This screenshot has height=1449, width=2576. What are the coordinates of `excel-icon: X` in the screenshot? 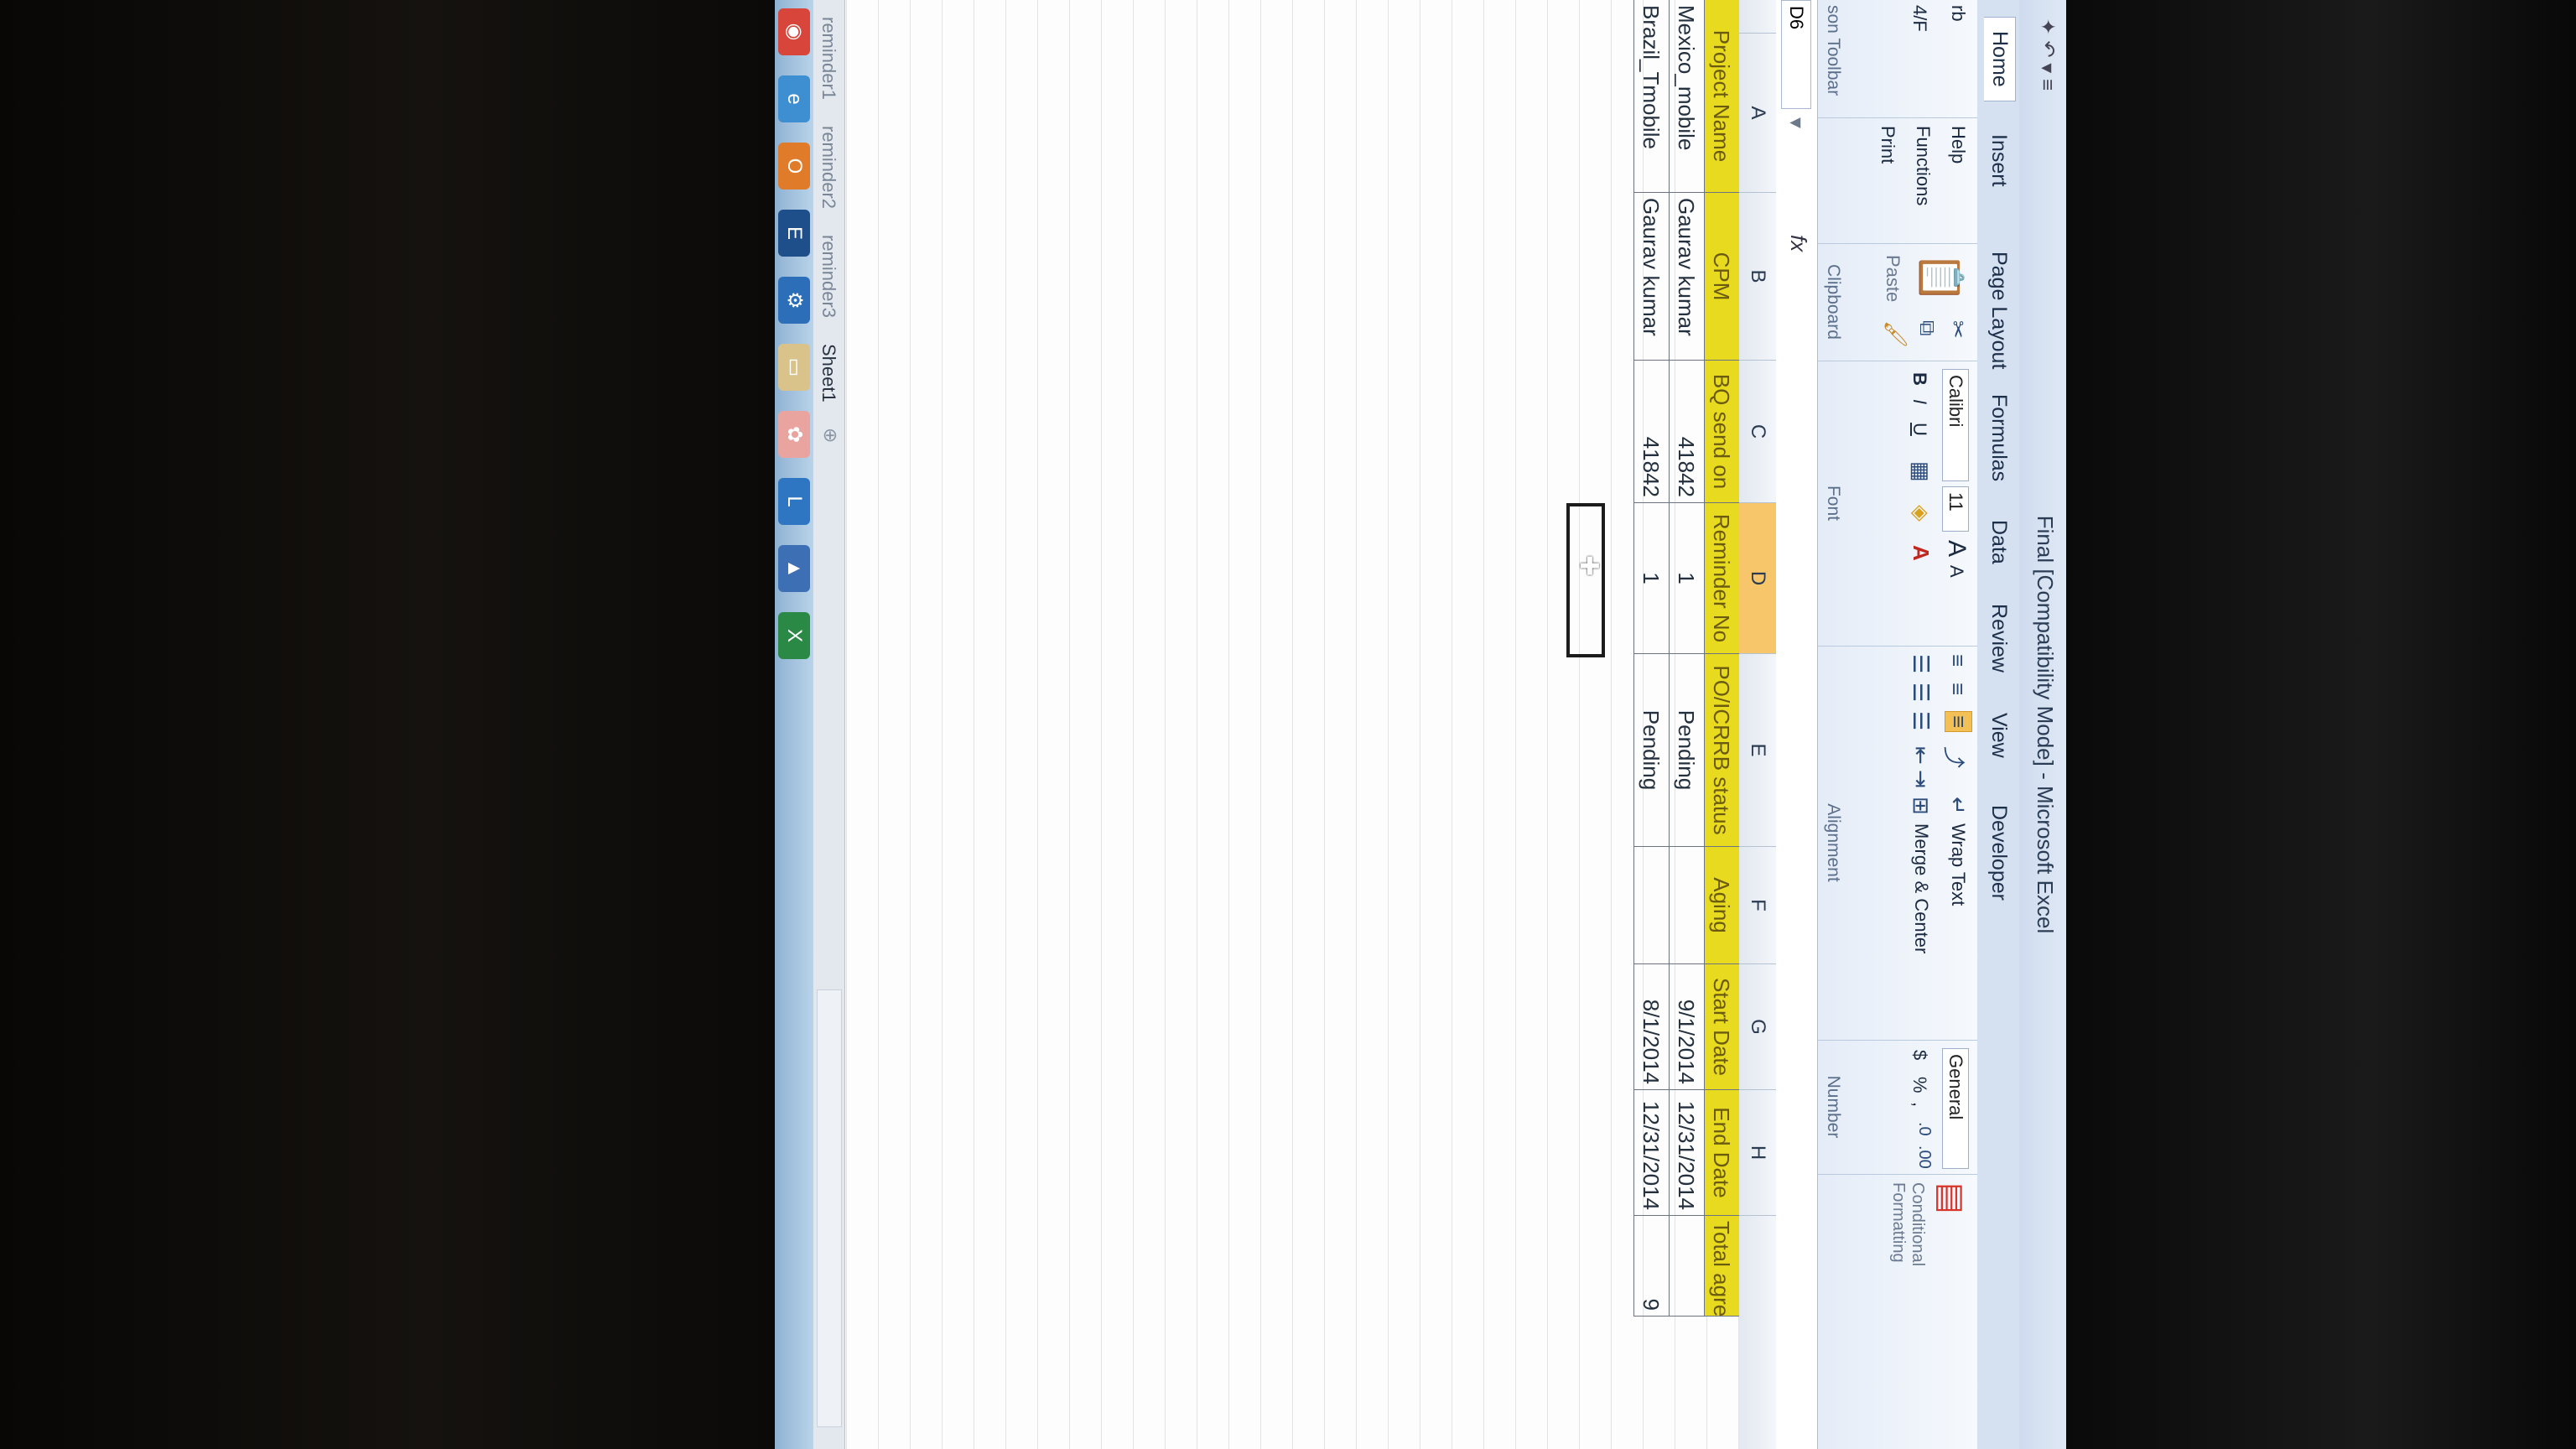 It's located at (794, 635).